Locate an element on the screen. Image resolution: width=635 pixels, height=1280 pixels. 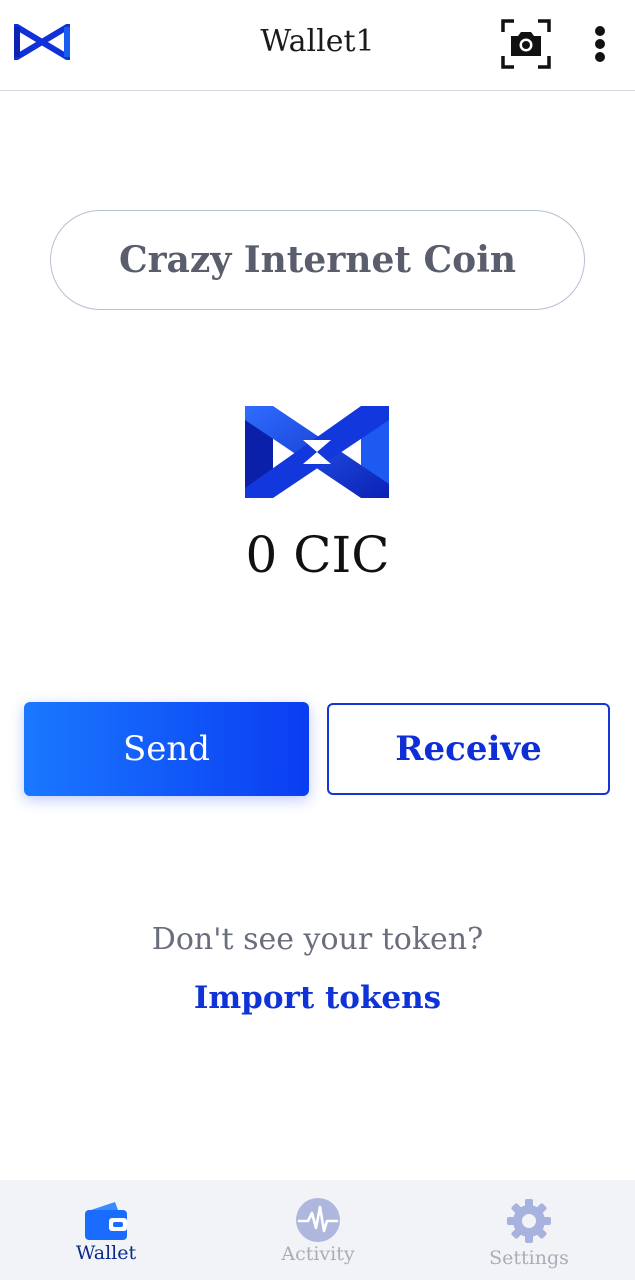
receive-button: Receive is located at coordinates (468, 749).